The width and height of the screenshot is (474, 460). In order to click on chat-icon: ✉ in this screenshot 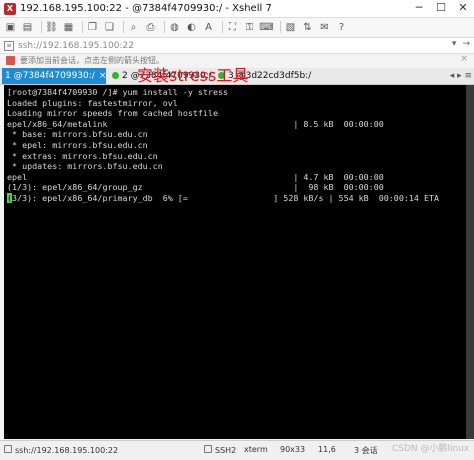, I will do `click(324, 27)`.